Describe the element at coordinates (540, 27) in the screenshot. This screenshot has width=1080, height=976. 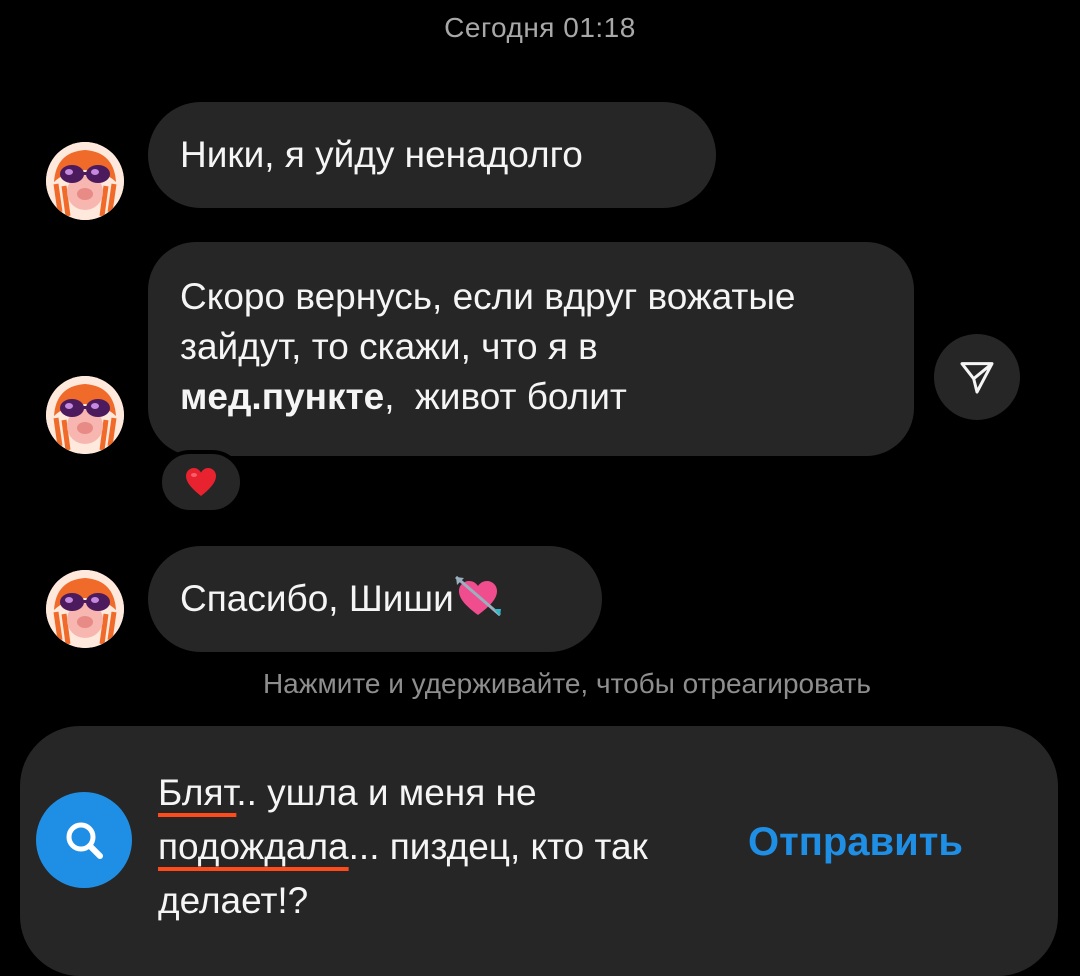
I see `date-separator: Сегодня 01:18` at that location.